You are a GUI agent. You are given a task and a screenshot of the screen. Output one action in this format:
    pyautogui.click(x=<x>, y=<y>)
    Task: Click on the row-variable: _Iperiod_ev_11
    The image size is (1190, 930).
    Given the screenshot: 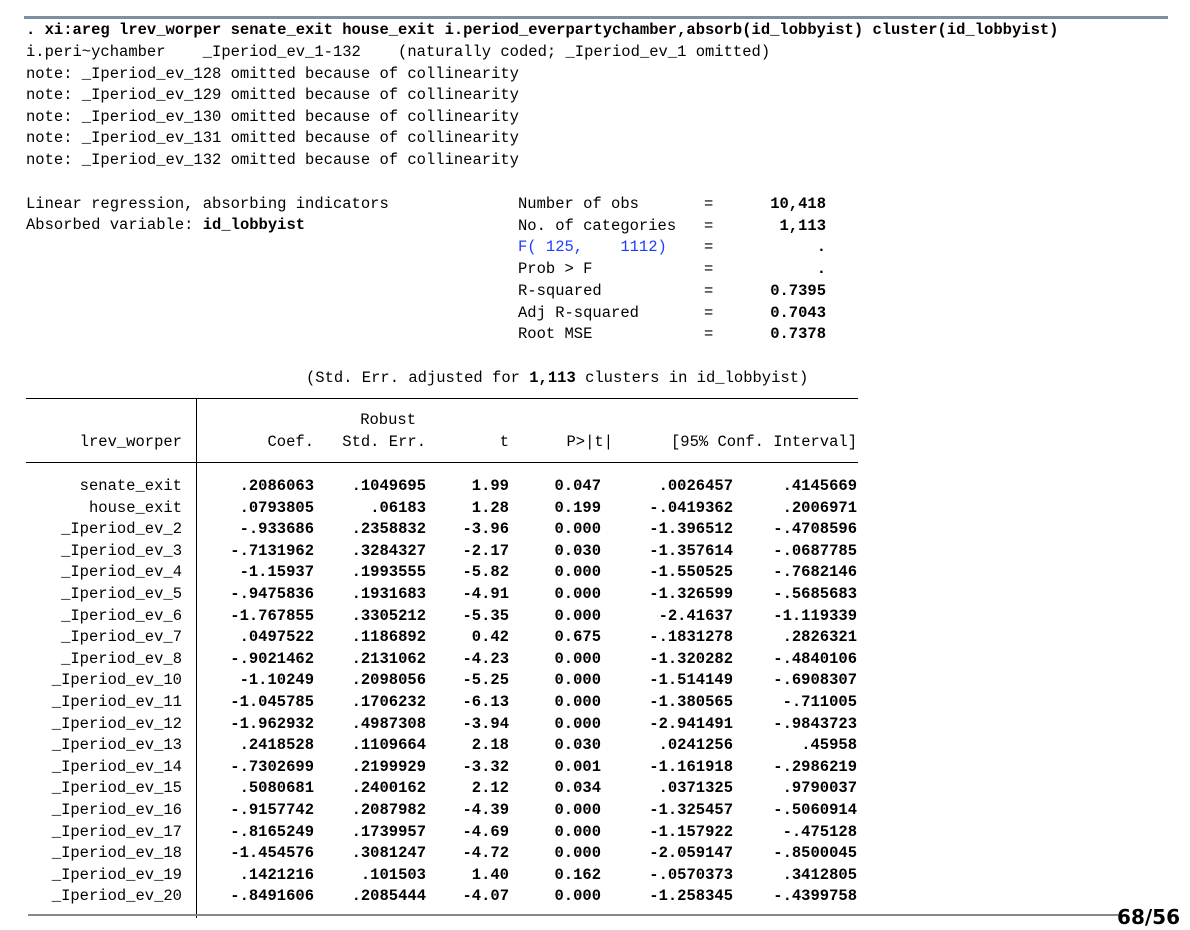 What is the action you would take?
    pyautogui.click(x=116, y=702)
    